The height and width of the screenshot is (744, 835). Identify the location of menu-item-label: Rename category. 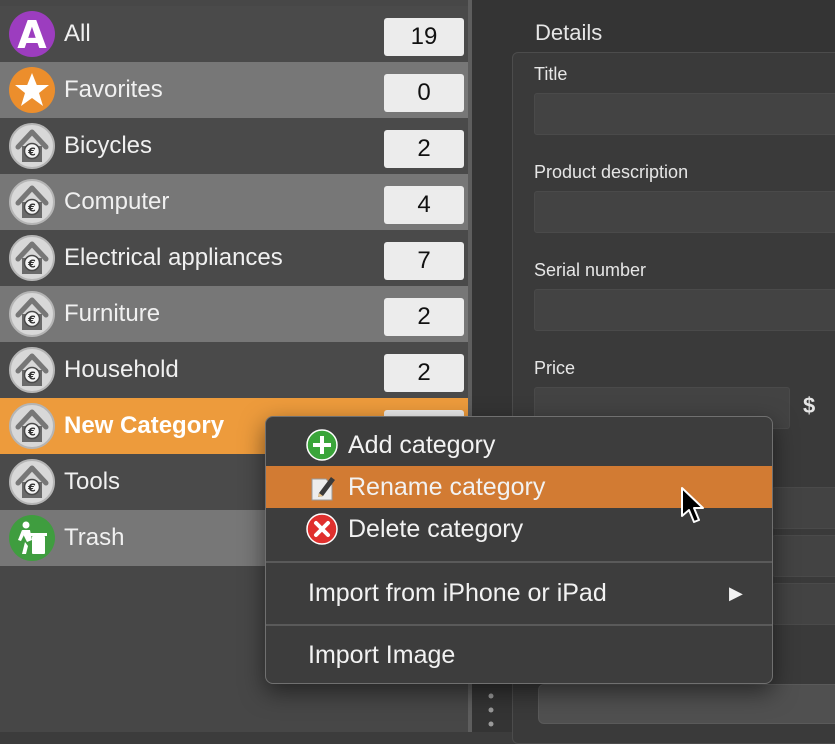
(447, 487).